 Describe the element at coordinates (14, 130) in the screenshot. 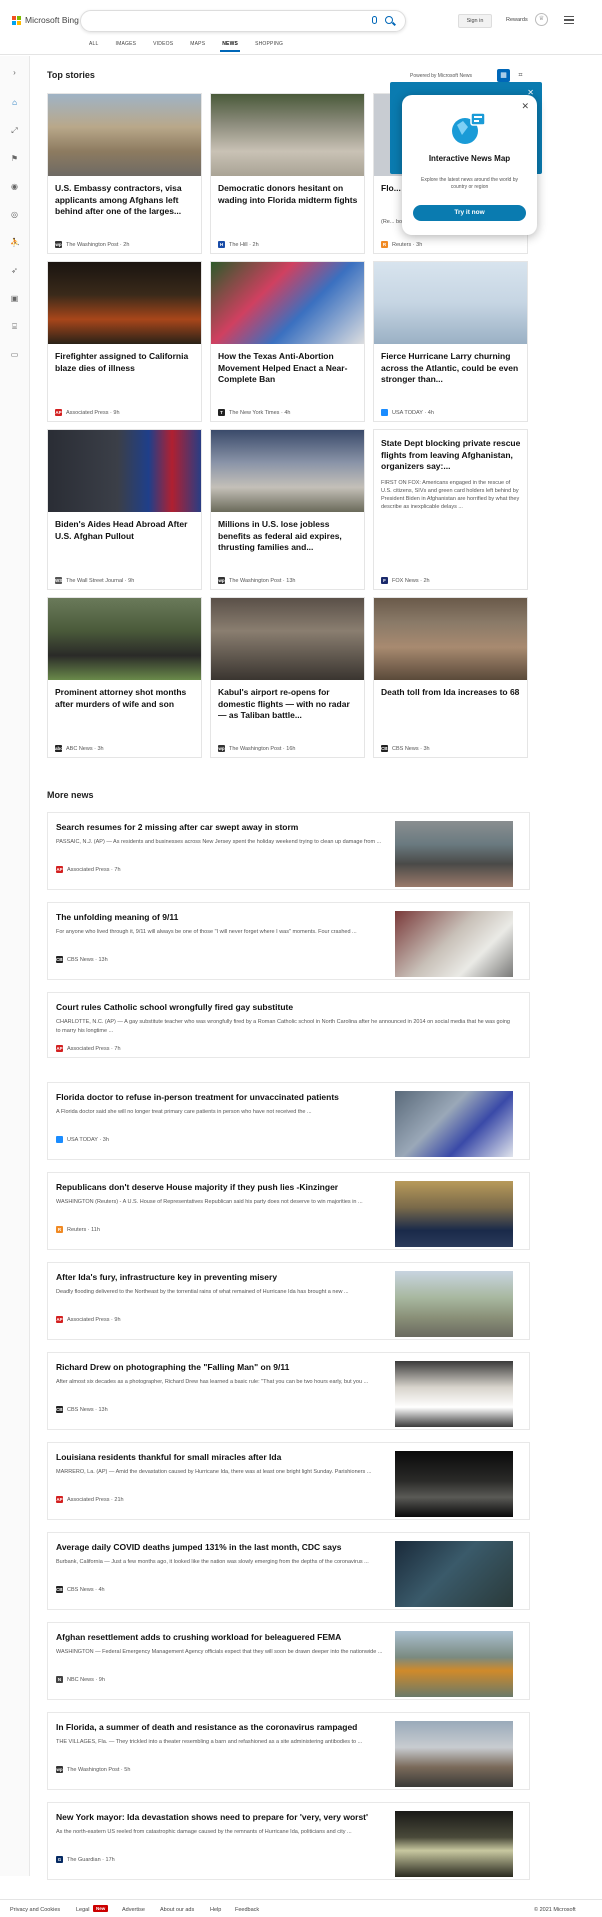

I see `fullscreen-icon: ⤢` at that location.